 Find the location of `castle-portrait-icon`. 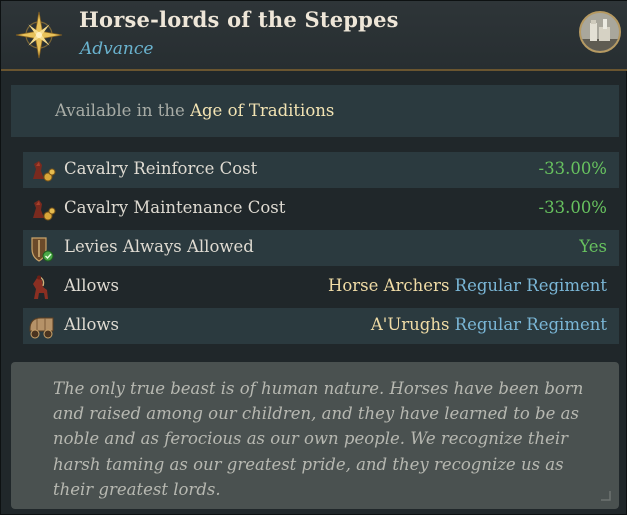

castle-portrait-icon is located at coordinates (600, 32).